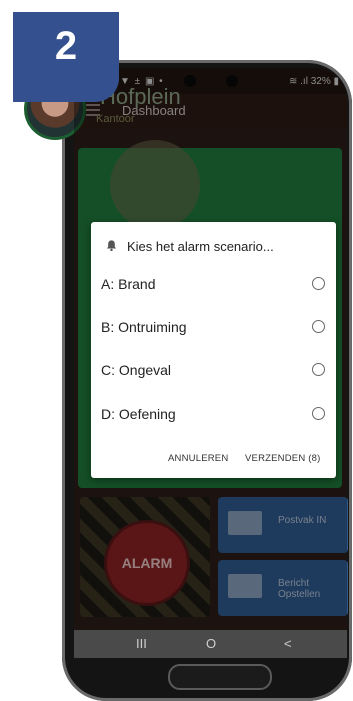 Image resolution: width=353 pixels, height=701 pixels. What do you see at coordinates (111, 246) in the screenshot?
I see `bell-icon` at bounding box center [111, 246].